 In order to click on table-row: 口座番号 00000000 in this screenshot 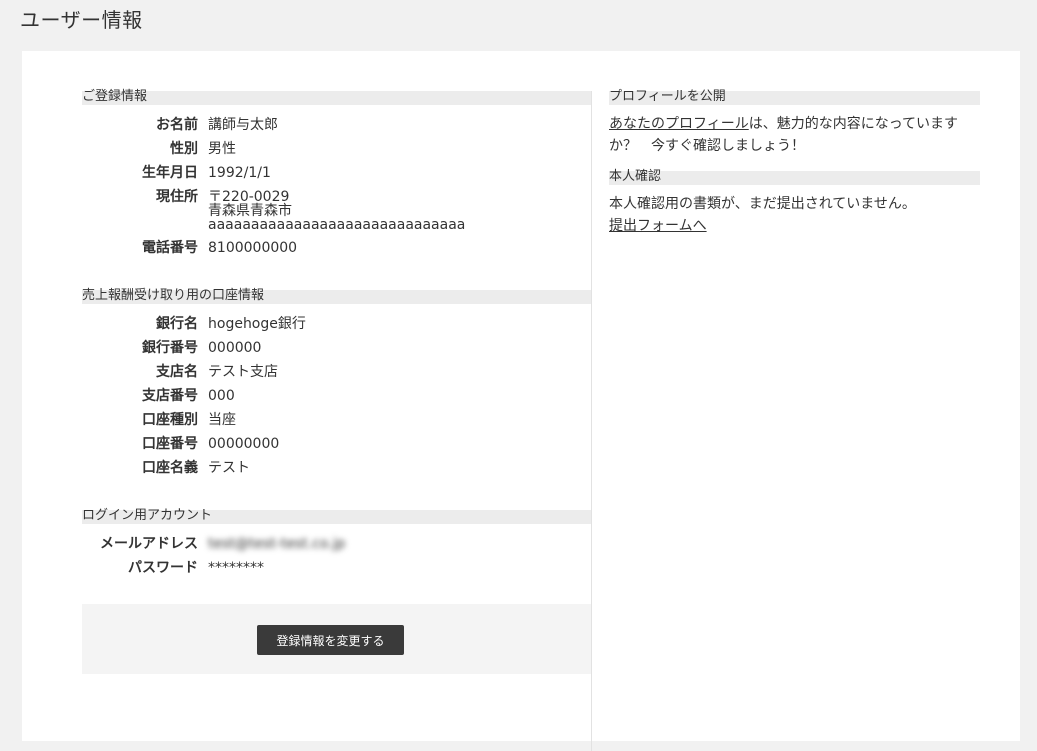, I will do `click(336, 444)`.